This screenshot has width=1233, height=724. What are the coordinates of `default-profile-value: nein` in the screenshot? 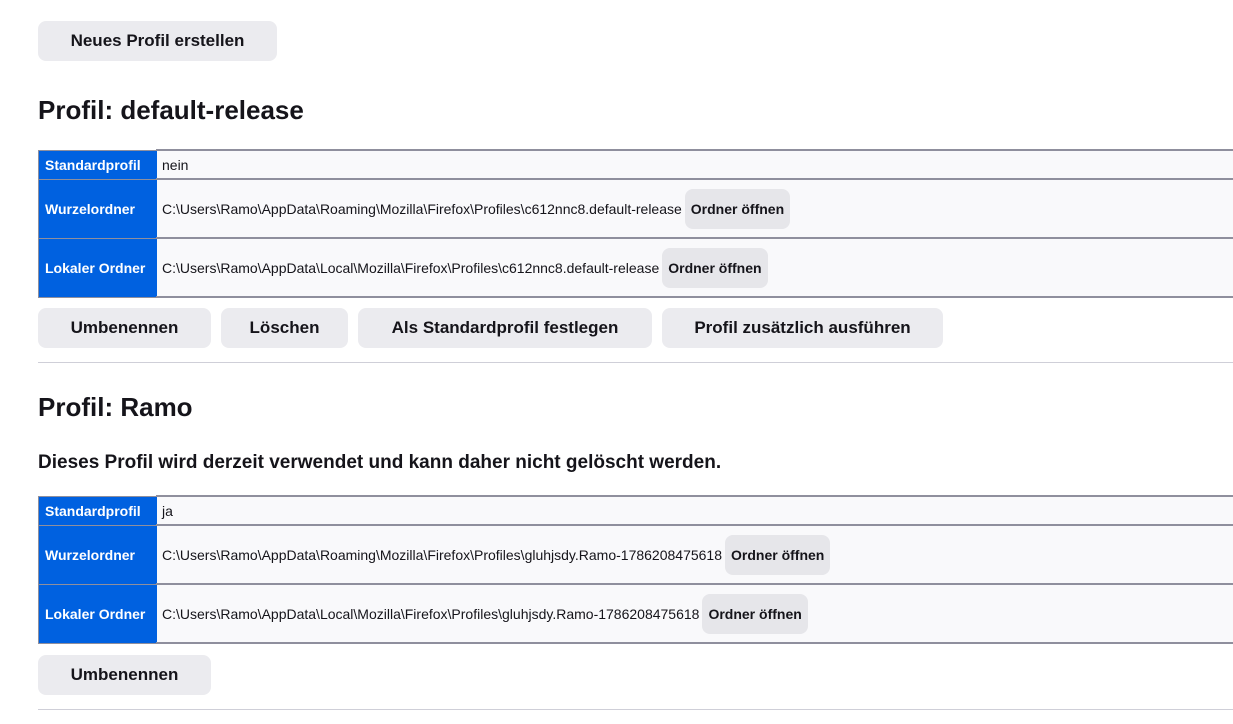 It's located at (694, 164).